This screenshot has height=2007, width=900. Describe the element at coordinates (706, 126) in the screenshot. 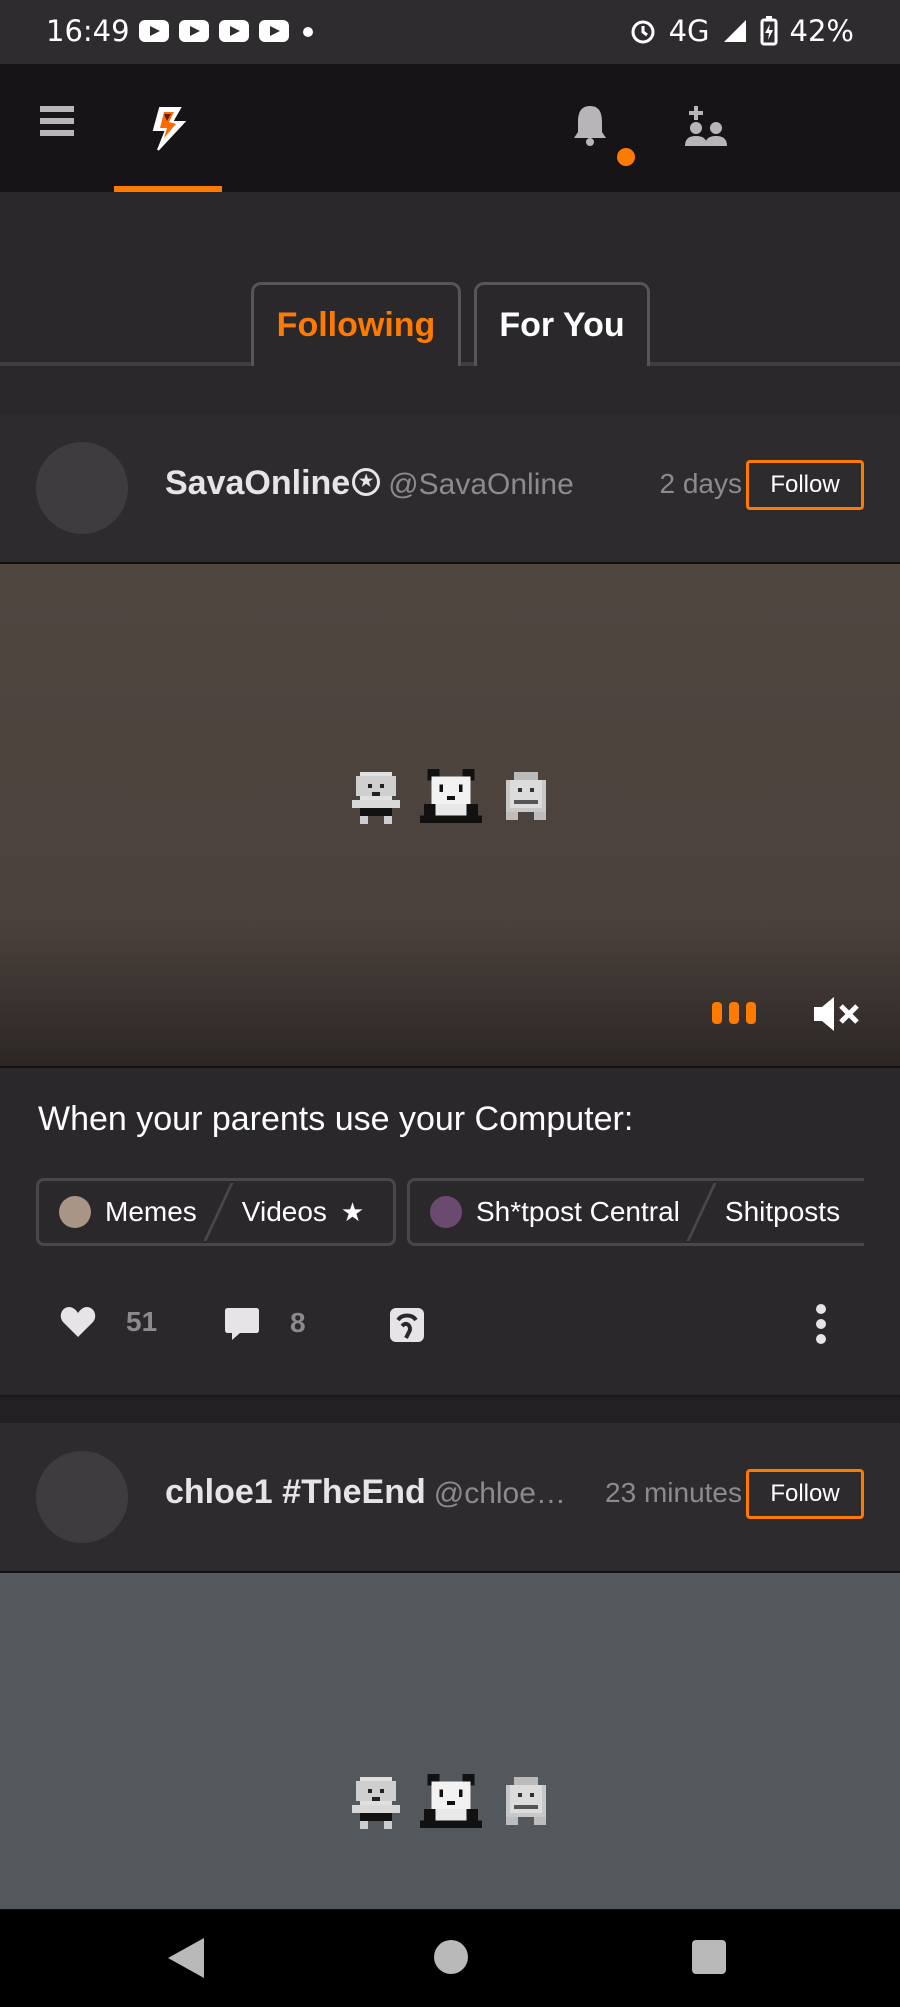

I see `users-icon` at that location.